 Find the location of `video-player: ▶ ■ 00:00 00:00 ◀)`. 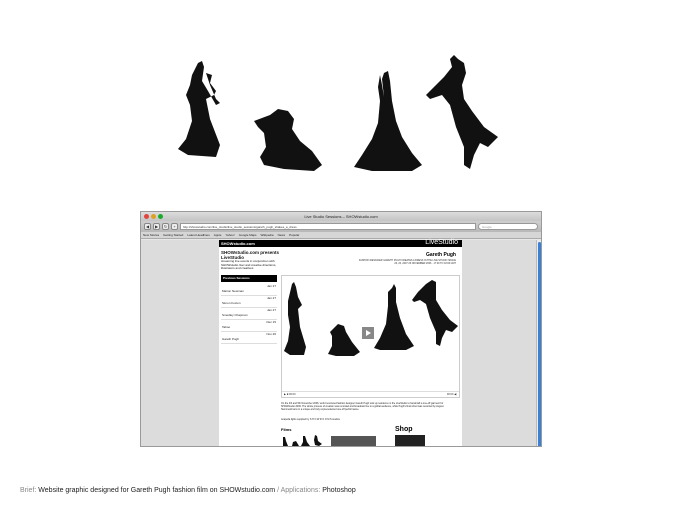

video-player: ▶ ■ 00:00 00:00 ◀) is located at coordinates (370, 336).